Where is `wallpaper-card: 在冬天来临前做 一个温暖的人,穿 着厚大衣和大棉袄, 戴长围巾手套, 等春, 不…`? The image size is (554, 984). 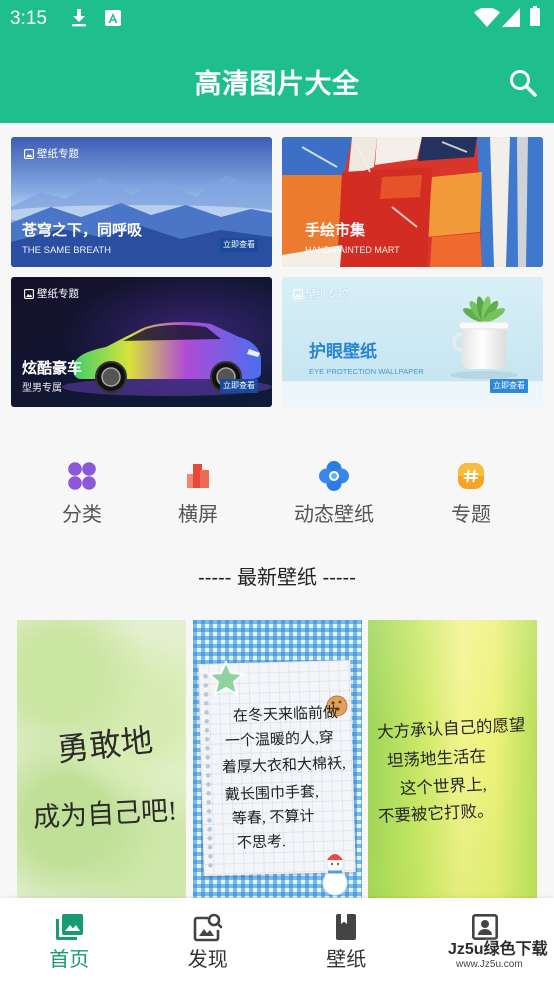 wallpaper-card: 在冬天来临前做 一个温暖的人,穿 着厚大衣和大棉袄, 戴长围巾手套, 等春, 不… is located at coordinates (277, 759).